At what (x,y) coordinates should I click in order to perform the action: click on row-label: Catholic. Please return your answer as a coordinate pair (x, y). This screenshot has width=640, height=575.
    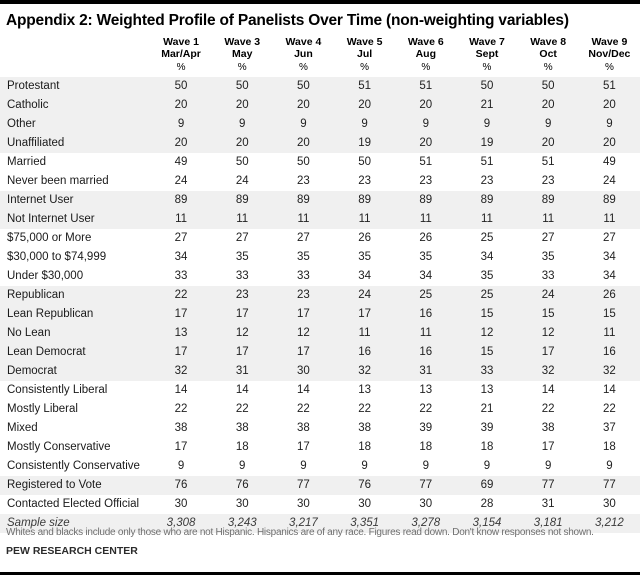
    Looking at the image, I should click on (75, 105).